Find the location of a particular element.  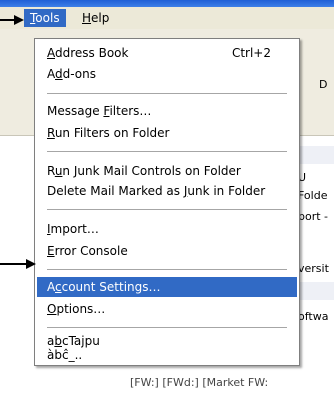

window-titlebar is located at coordinates (167, 3).